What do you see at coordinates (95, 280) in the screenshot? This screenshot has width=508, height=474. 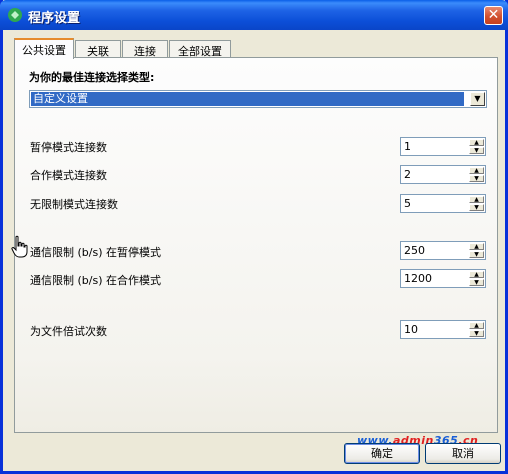 I see `coop-rate-limit-label: 通信限制 (b/s) 在合作模式` at bounding box center [95, 280].